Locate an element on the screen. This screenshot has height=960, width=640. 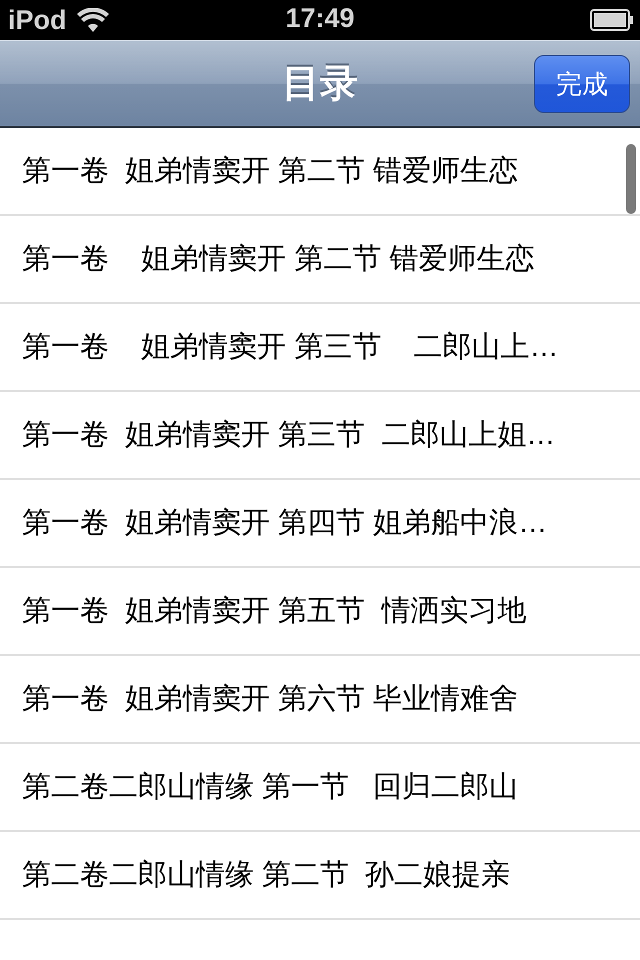
scroll-indicator is located at coordinates (631, 179).